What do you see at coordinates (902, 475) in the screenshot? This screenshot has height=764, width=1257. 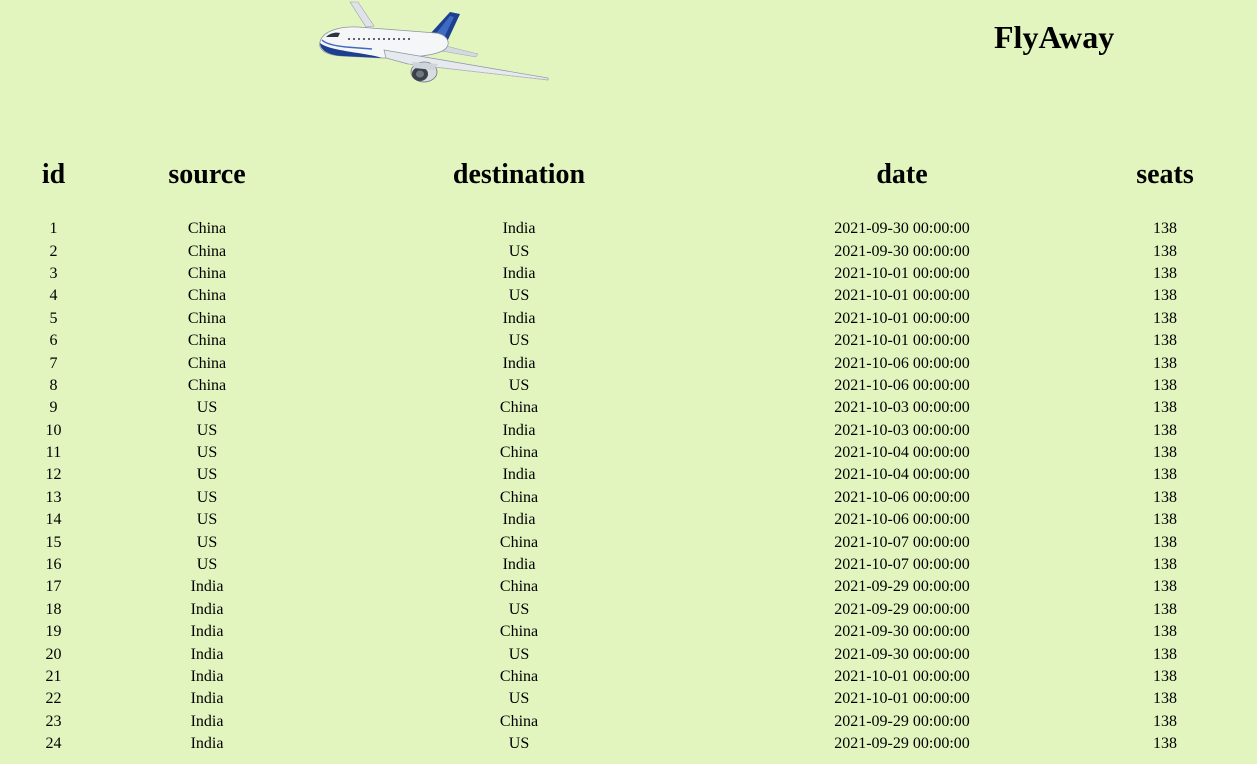 I see `cell-date: 2021-10-04 00:00:00` at bounding box center [902, 475].